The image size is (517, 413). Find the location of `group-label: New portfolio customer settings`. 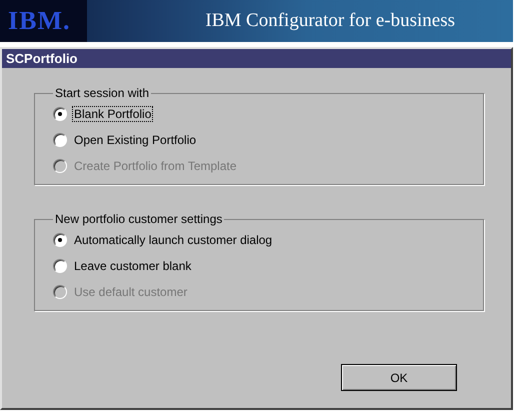

group-label: New portfolio customer settings is located at coordinates (139, 219).